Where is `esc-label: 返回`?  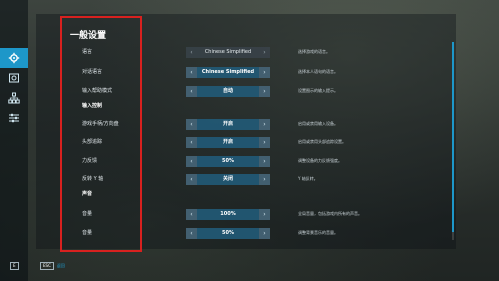
esc-label: 返回 is located at coordinates (60, 265).